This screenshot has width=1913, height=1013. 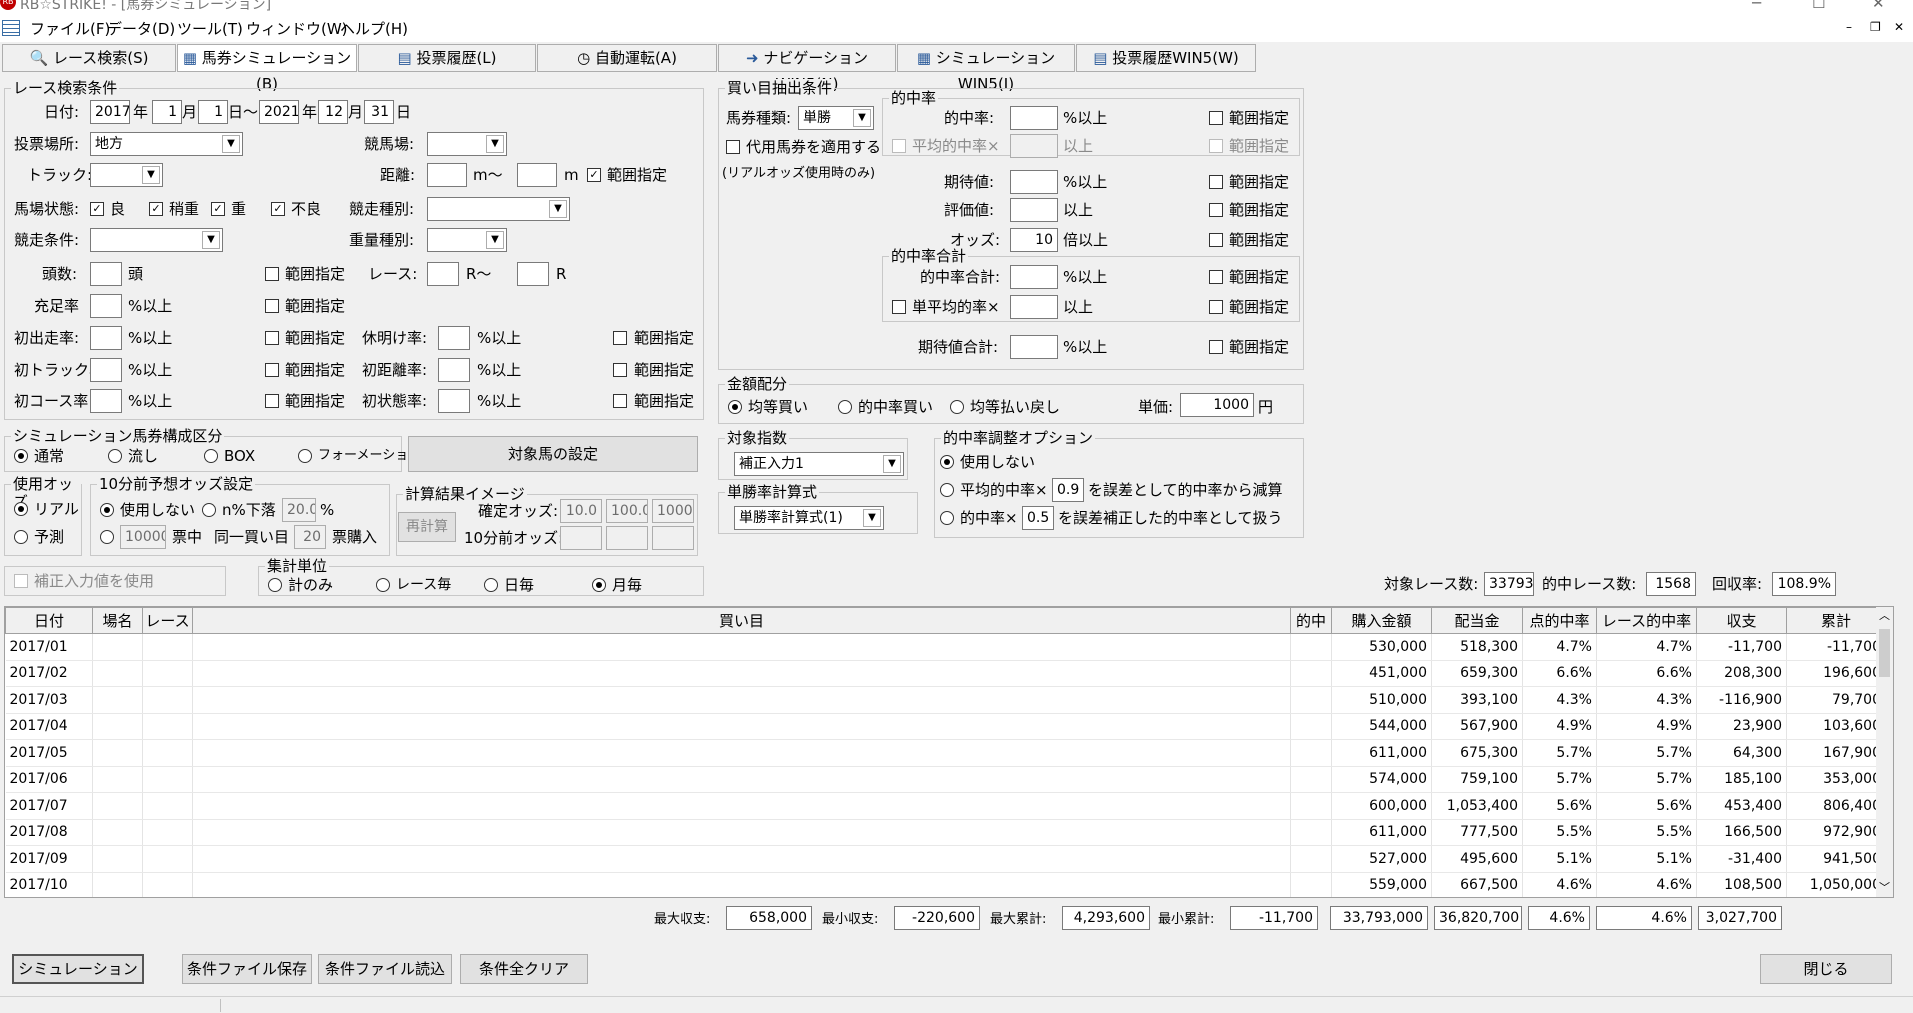 I want to click on bet-kind-select: 単勝 ▼, so click(x=836, y=118).